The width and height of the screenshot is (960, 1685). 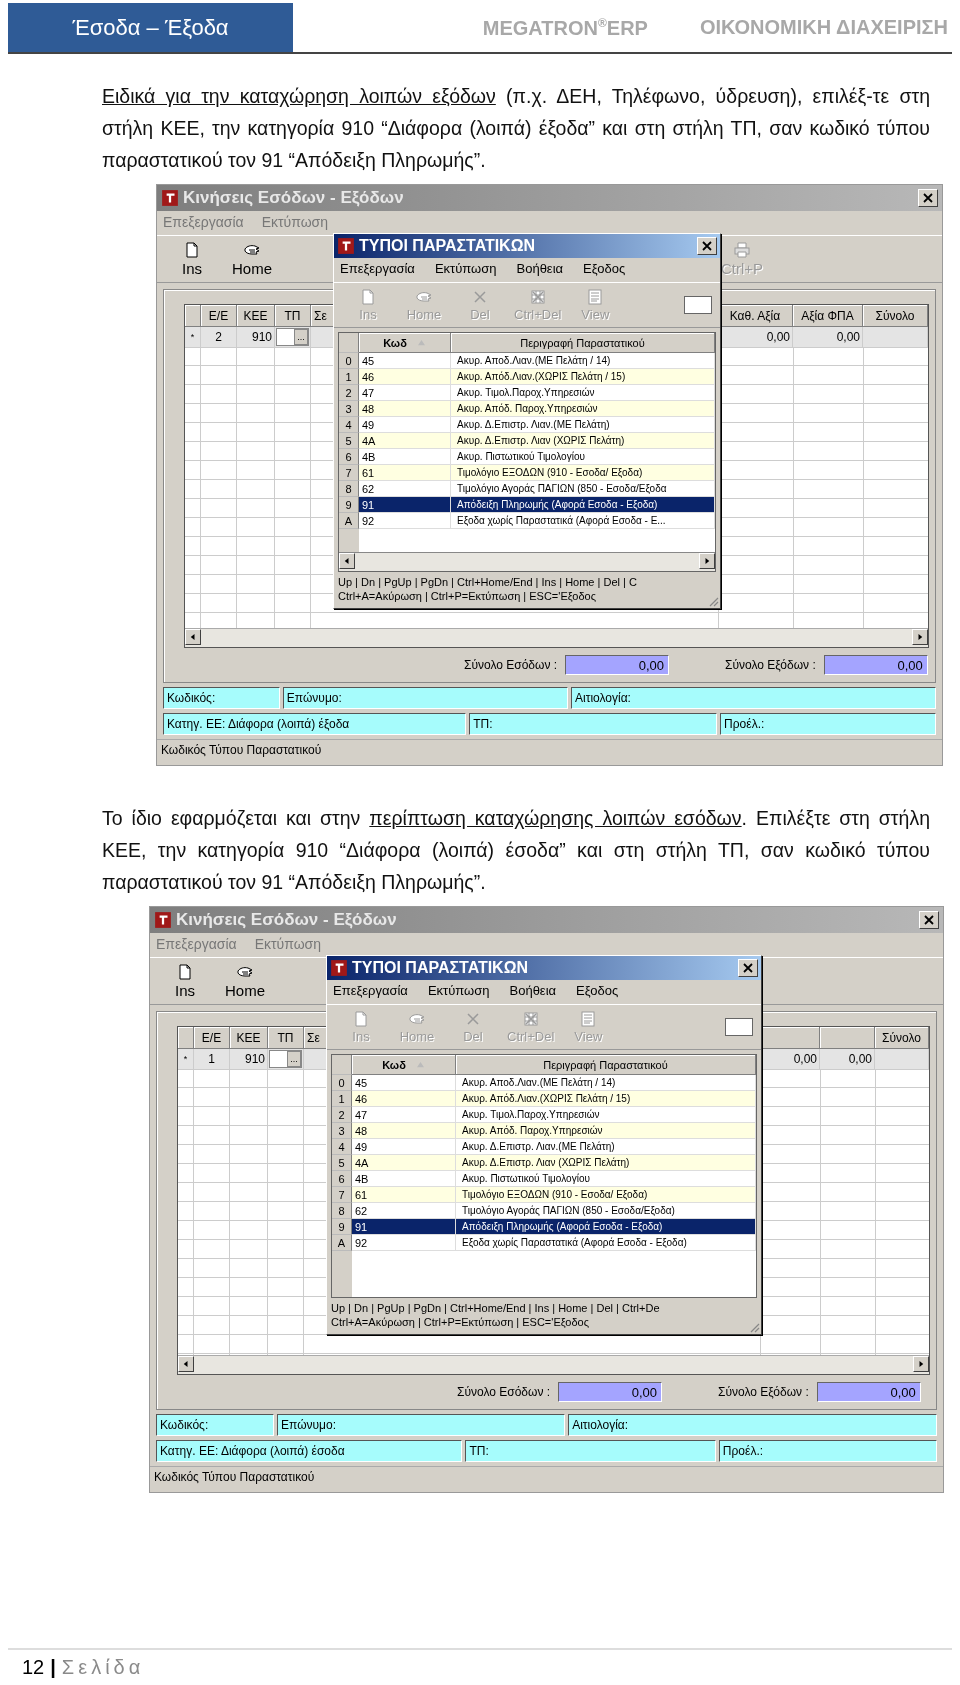 I want to click on shortcut-hint: Up | Dn | PgUp | PgDn | Ctrl+Home/End | Ins | Home | Del | Ctrl+De, so click(x=496, y=1308).